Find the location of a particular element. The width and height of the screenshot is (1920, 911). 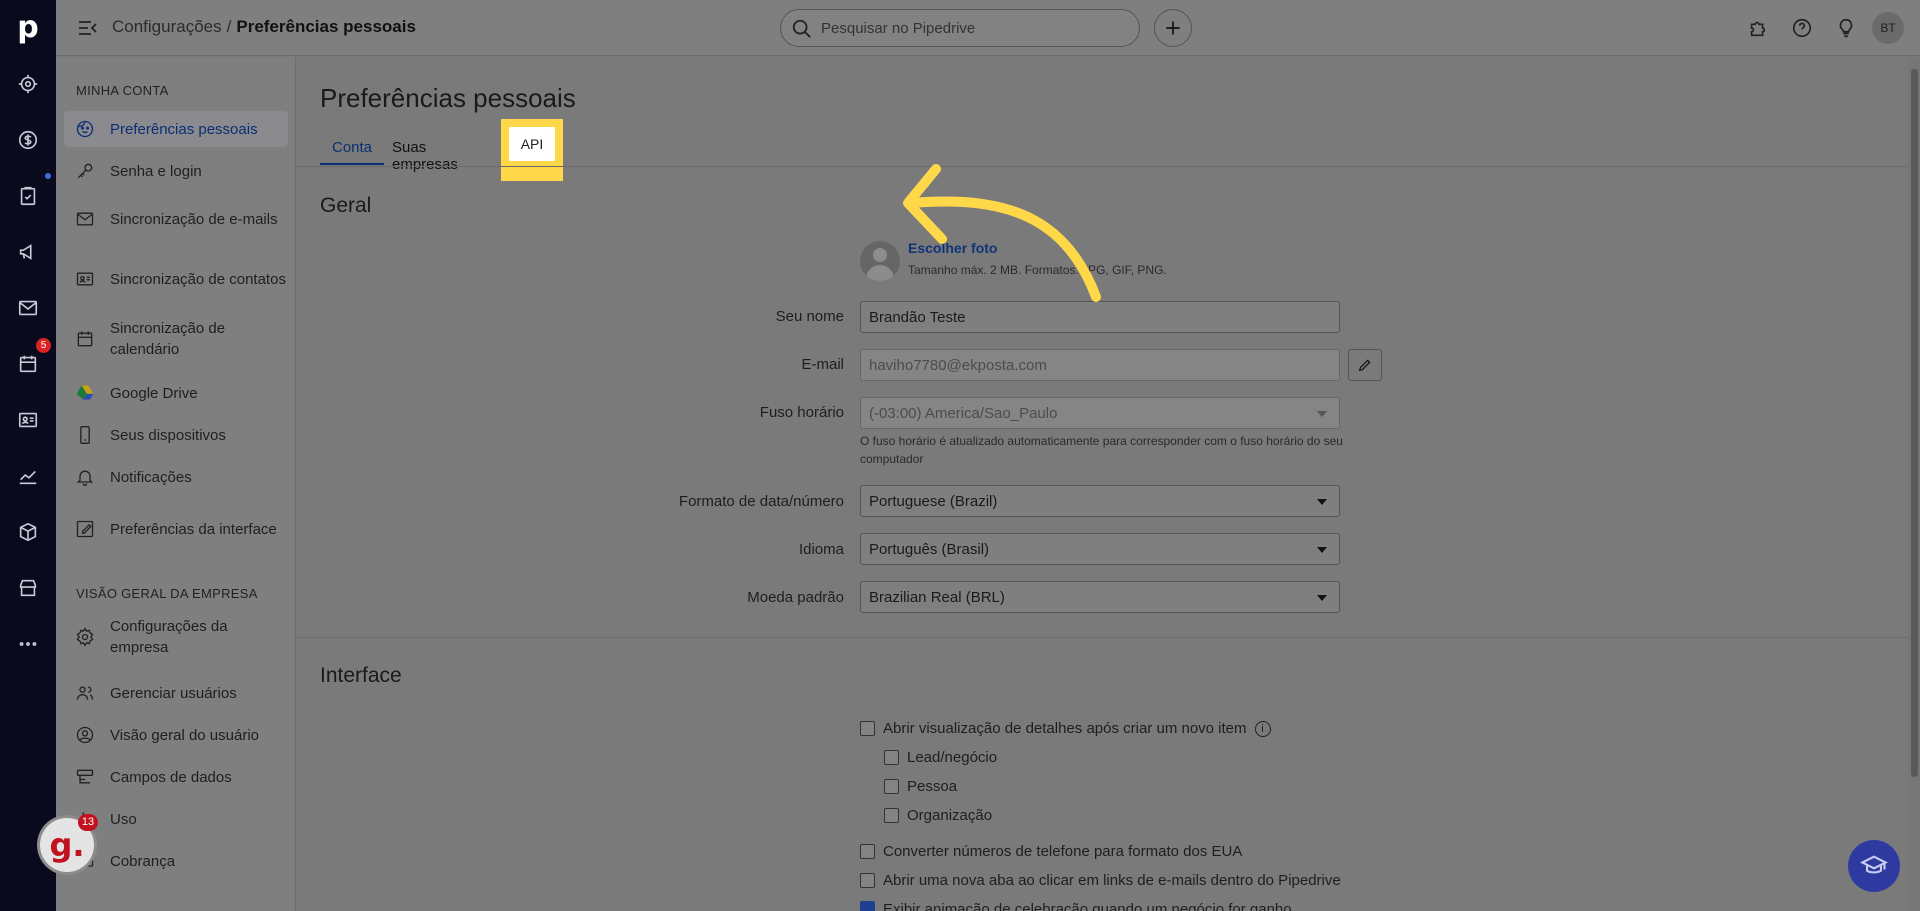

user-avatar: BT is located at coordinates (1888, 28).